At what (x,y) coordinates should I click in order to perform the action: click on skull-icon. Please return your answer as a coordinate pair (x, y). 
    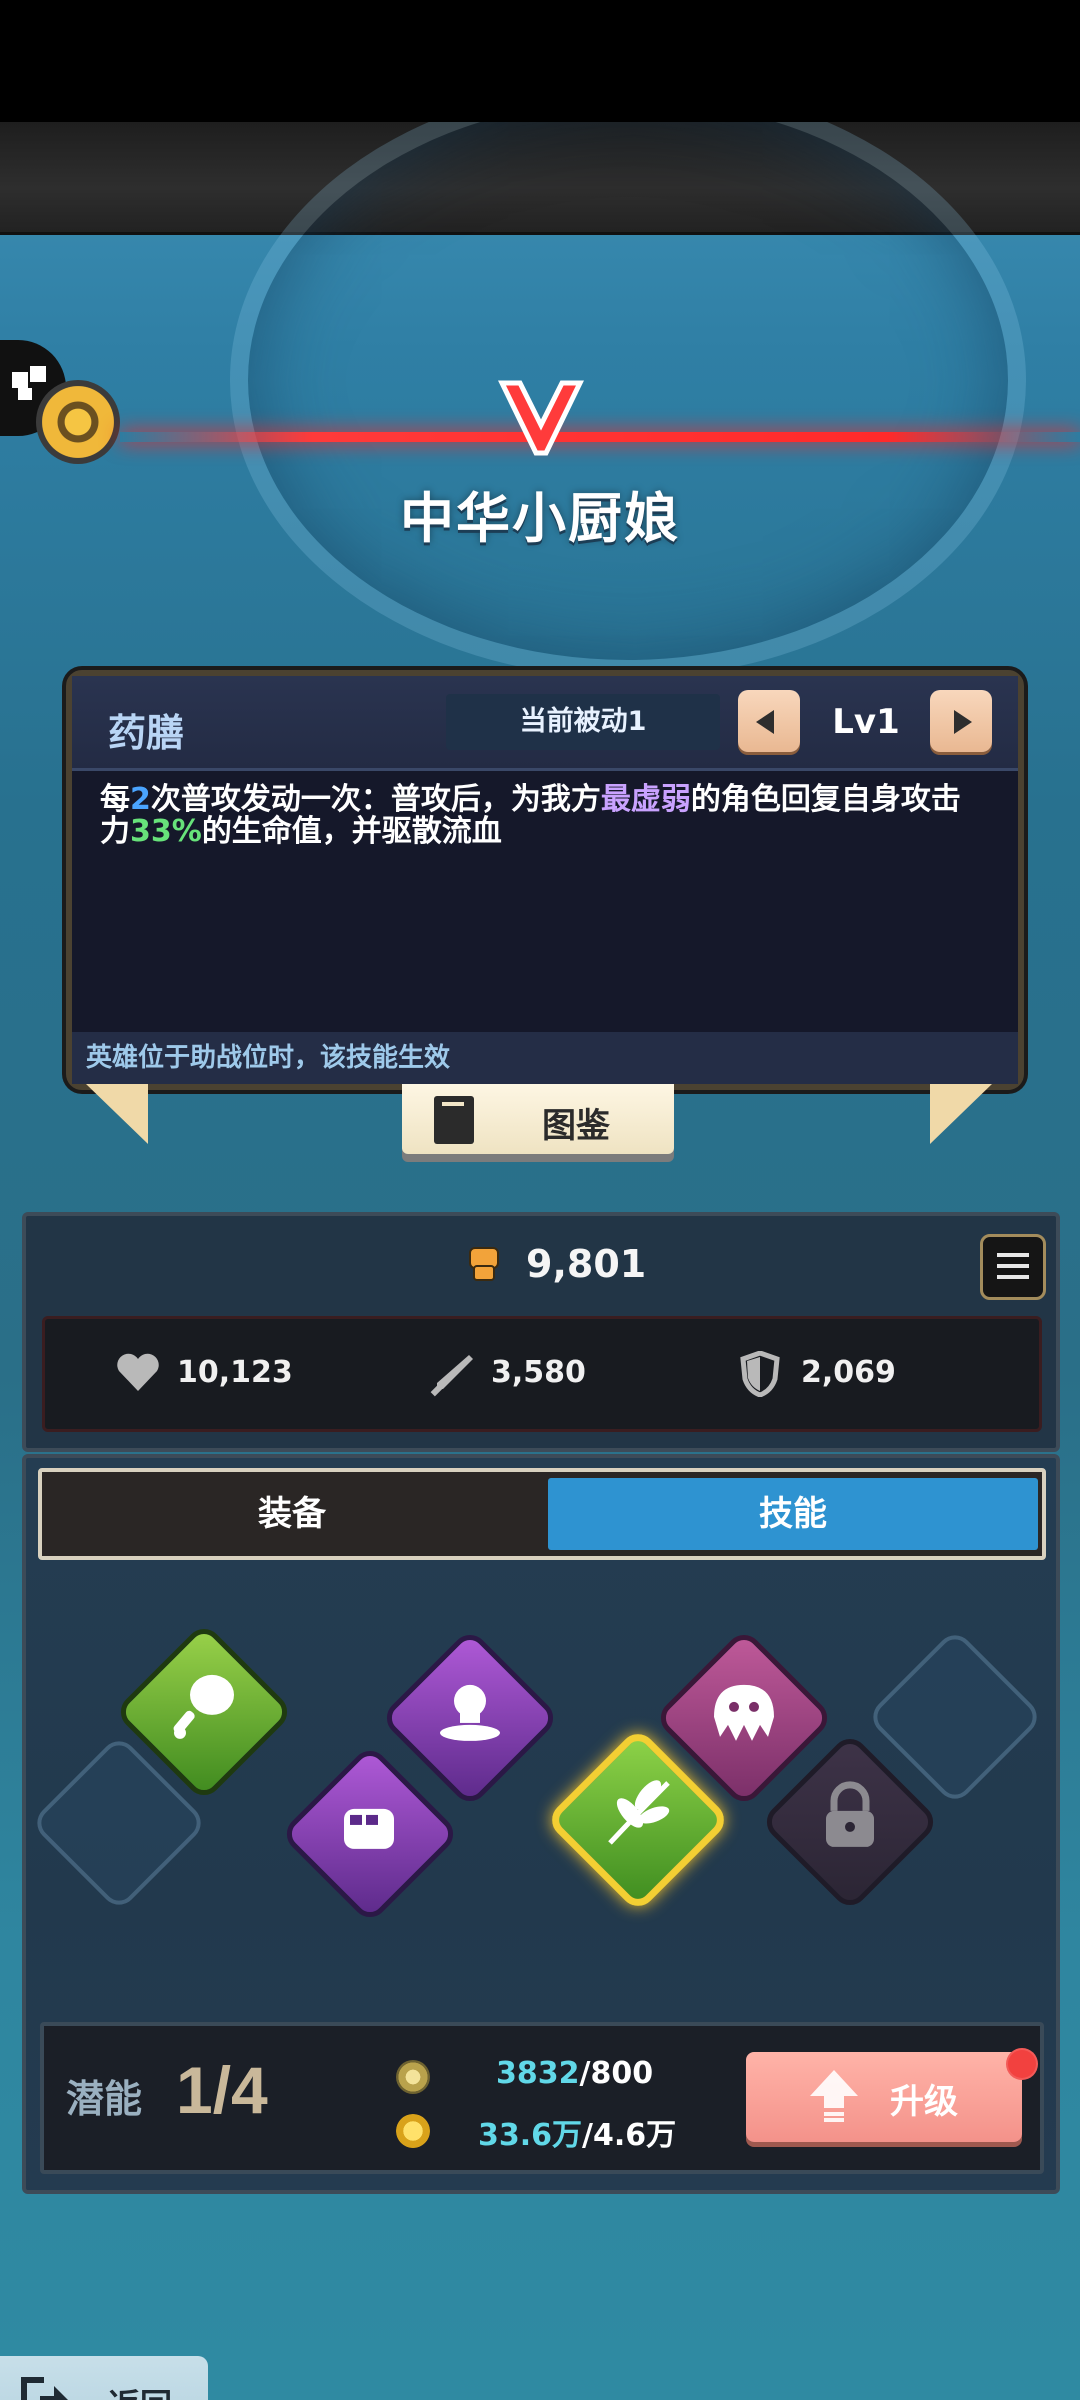
    Looking at the image, I should click on (470, 1712).